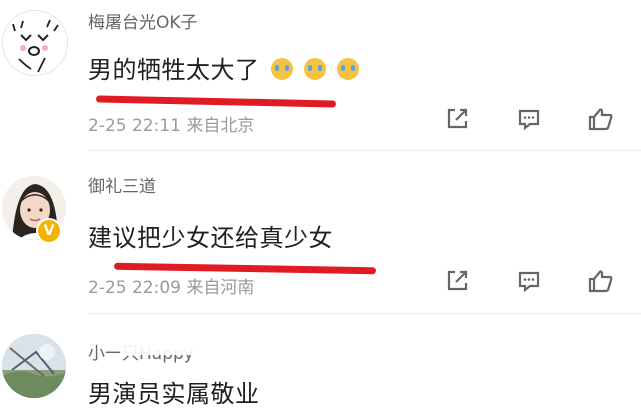  I want to click on comment-content: 男演员实属敬业, so click(174, 391).